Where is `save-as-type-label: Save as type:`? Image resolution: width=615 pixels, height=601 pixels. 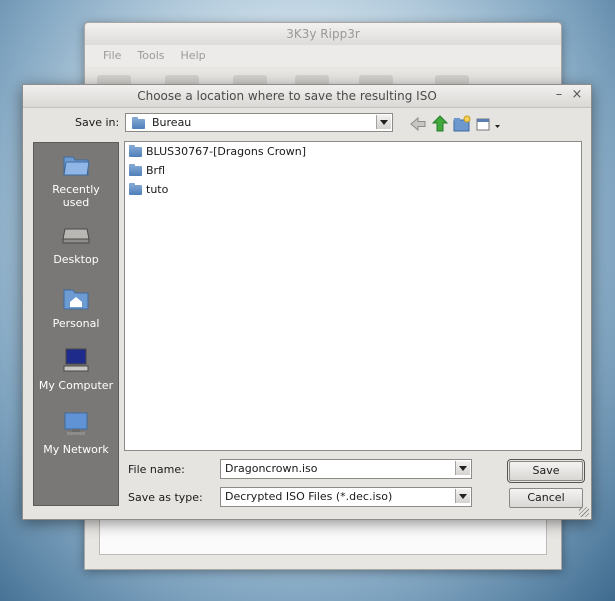
save-as-type-label: Save as type: is located at coordinates (165, 497).